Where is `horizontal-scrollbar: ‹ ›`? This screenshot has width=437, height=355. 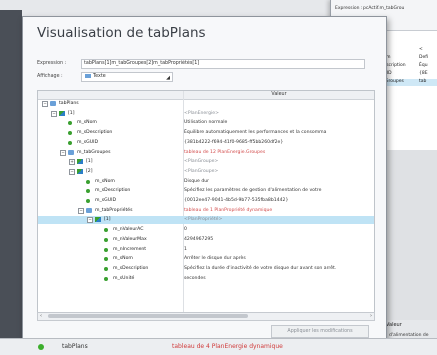 horizontal-scrollbar: ‹ › is located at coordinates (206, 316).